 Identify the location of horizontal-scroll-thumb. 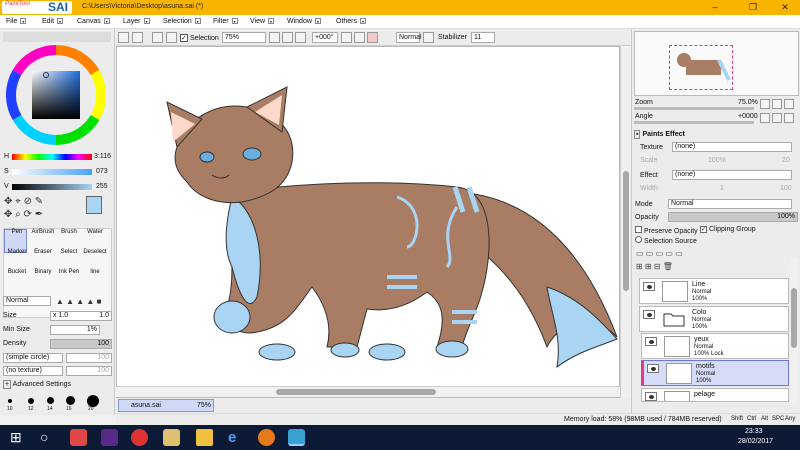
(356, 392).